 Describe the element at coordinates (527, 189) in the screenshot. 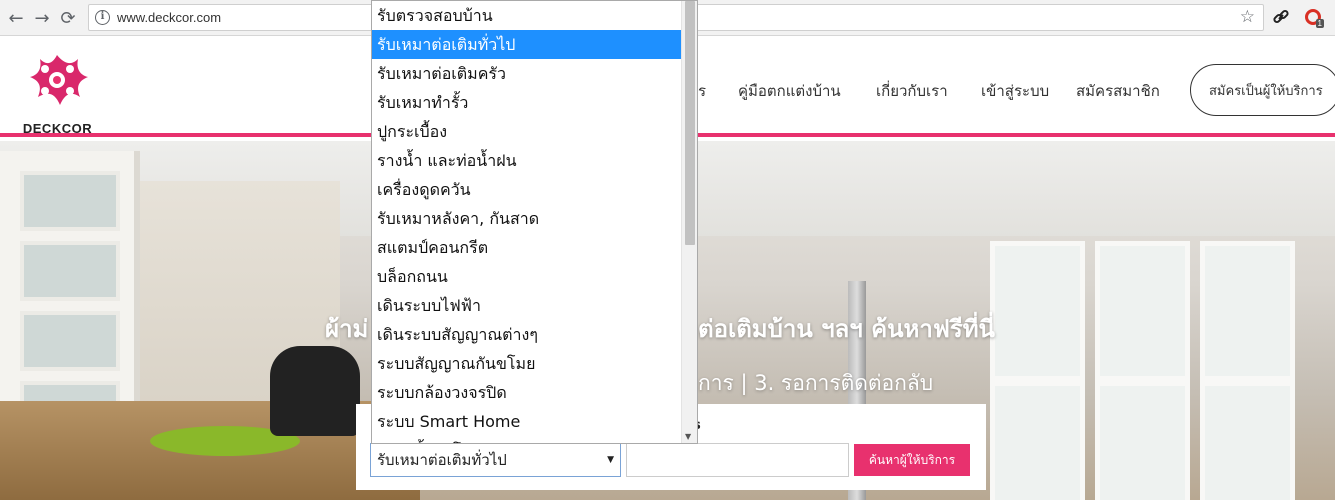

I see `dropdown-option: เครื่องดูดควัน` at that location.